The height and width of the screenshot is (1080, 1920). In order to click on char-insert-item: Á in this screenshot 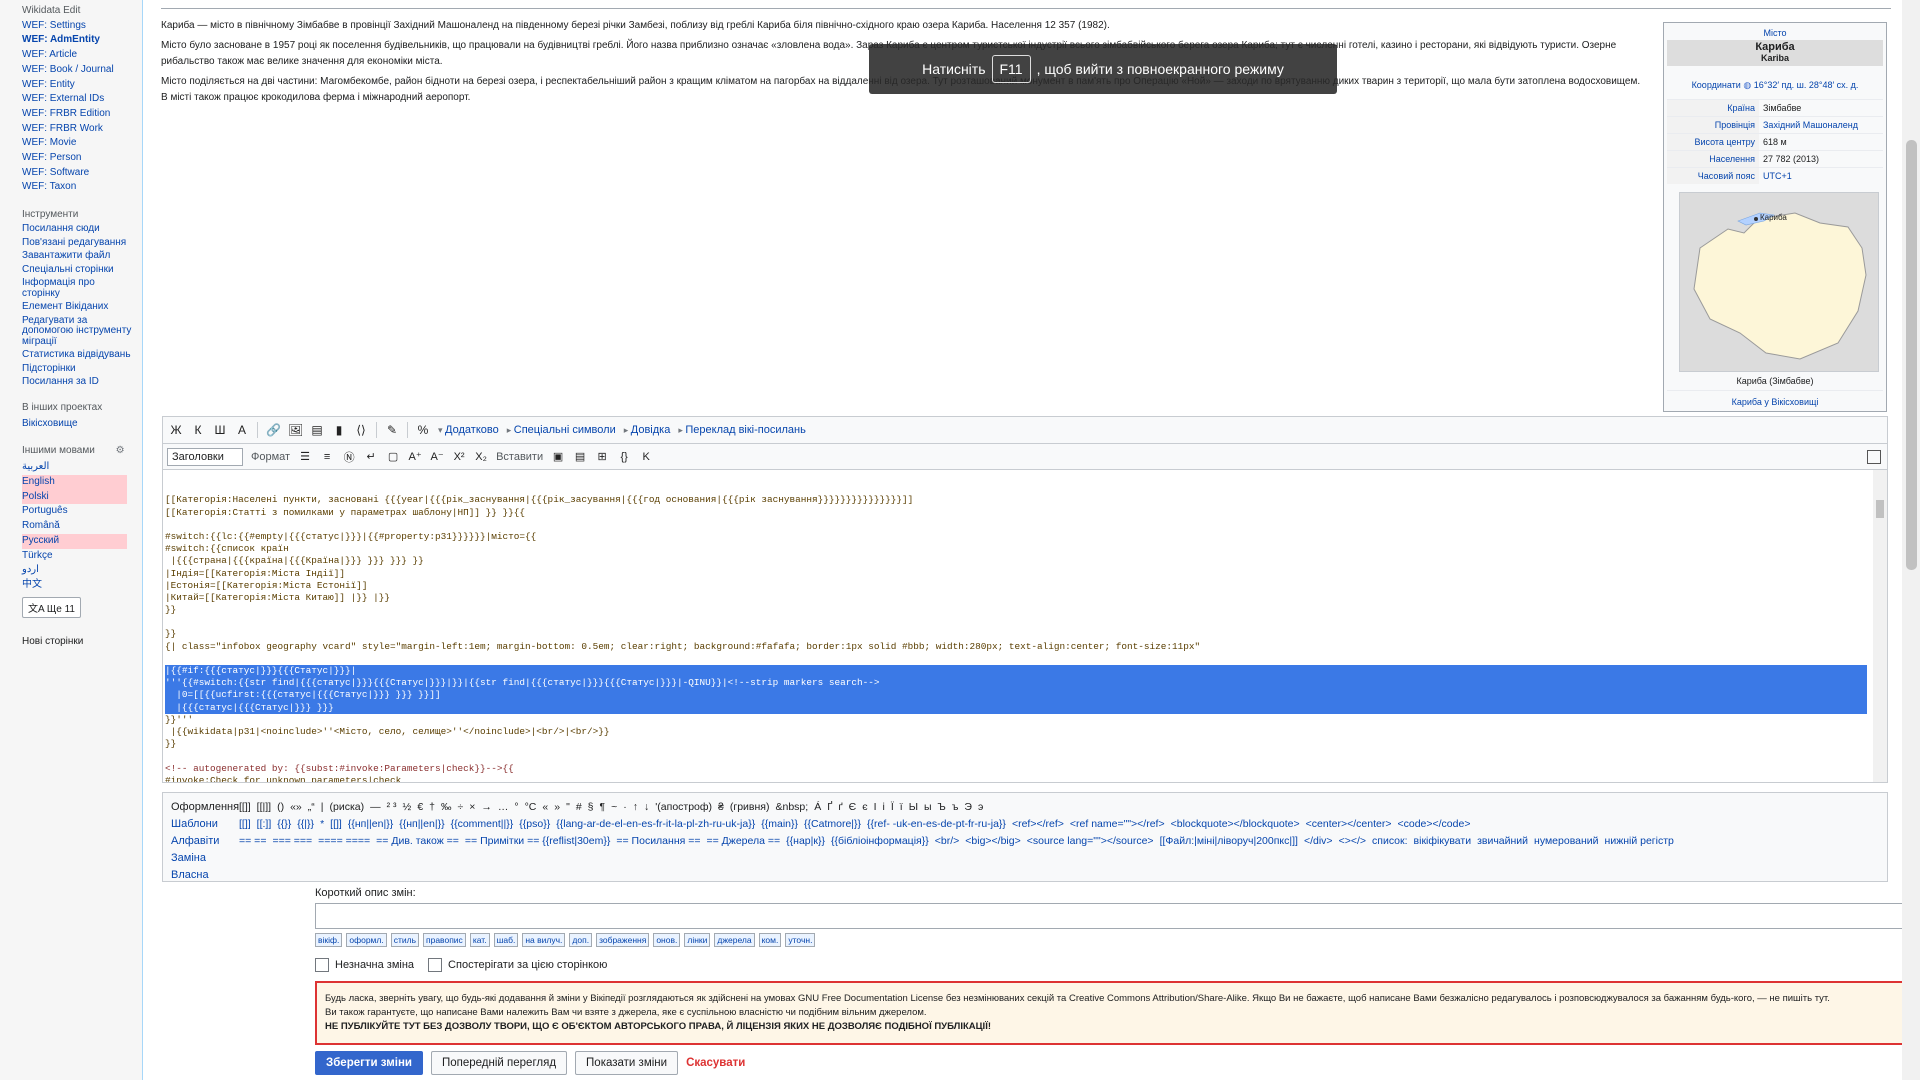, I will do `click(817, 807)`.